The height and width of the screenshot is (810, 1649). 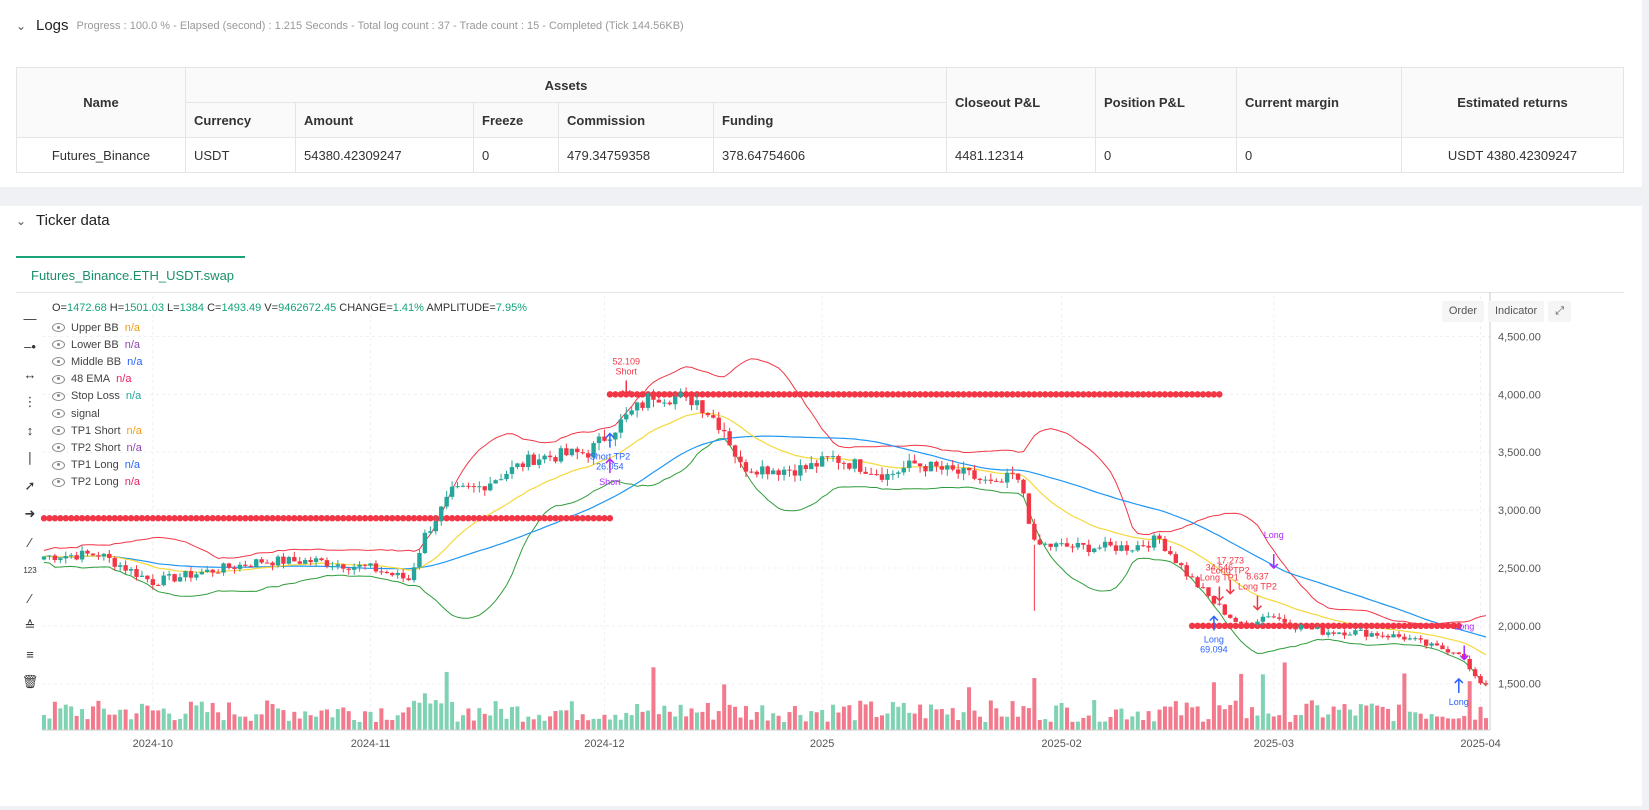 What do you see at coordinates (30, 374) in the screenshot?
I see `horizontal-ray-tool-icon: ↔` at bounding box center [30, 374].